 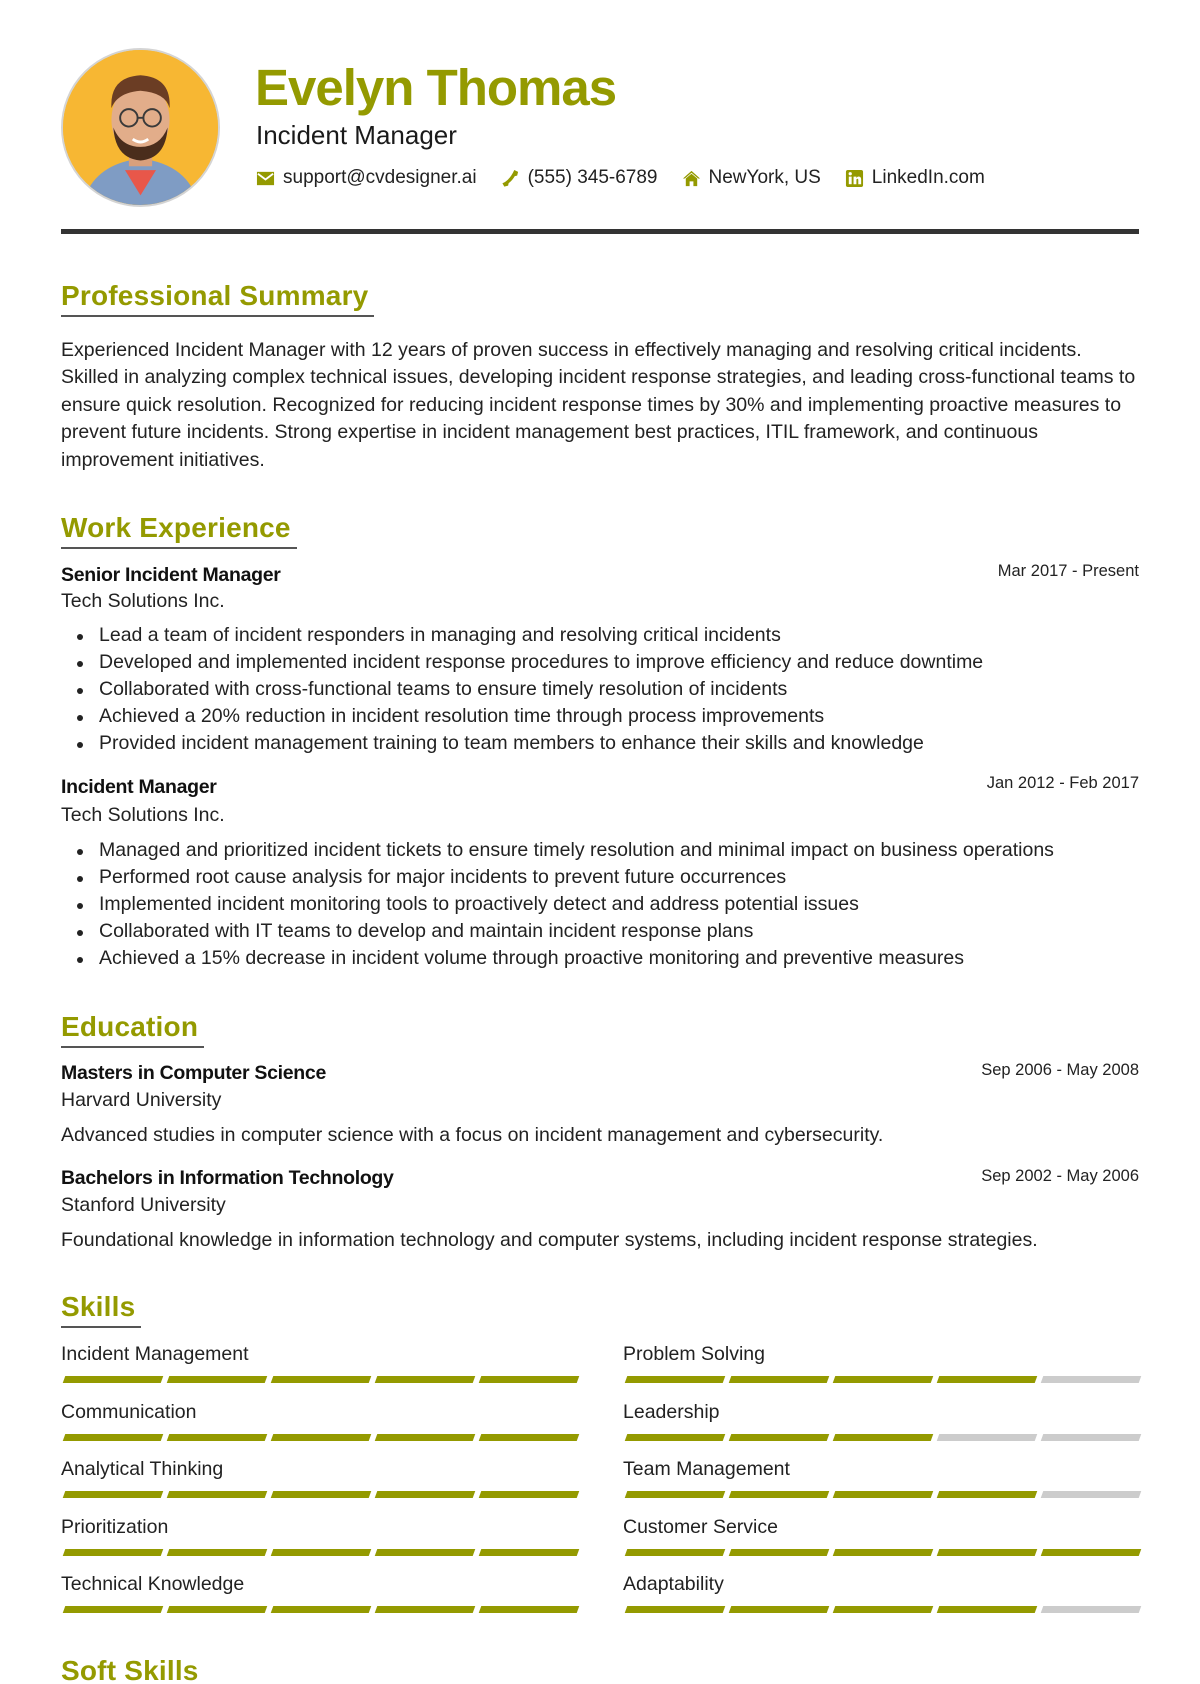 I want to click on skill-name: Prioritization, so click(x=115, y=1526).